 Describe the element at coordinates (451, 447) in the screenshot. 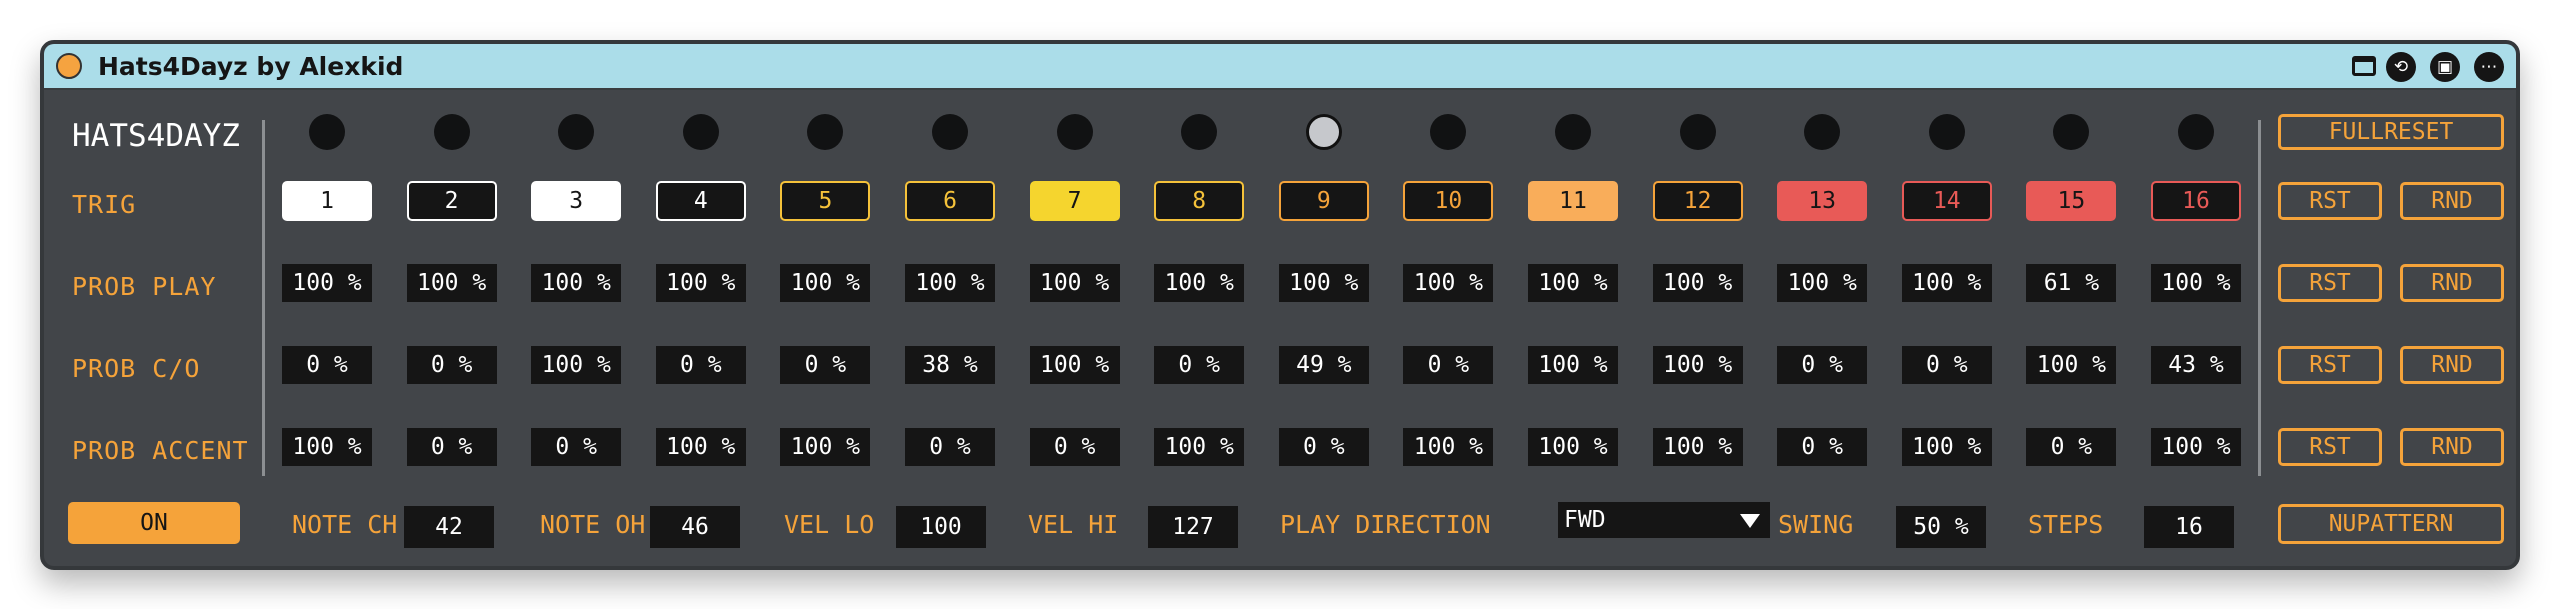

I see `prob-accent-field-2: 0 %` at that location.